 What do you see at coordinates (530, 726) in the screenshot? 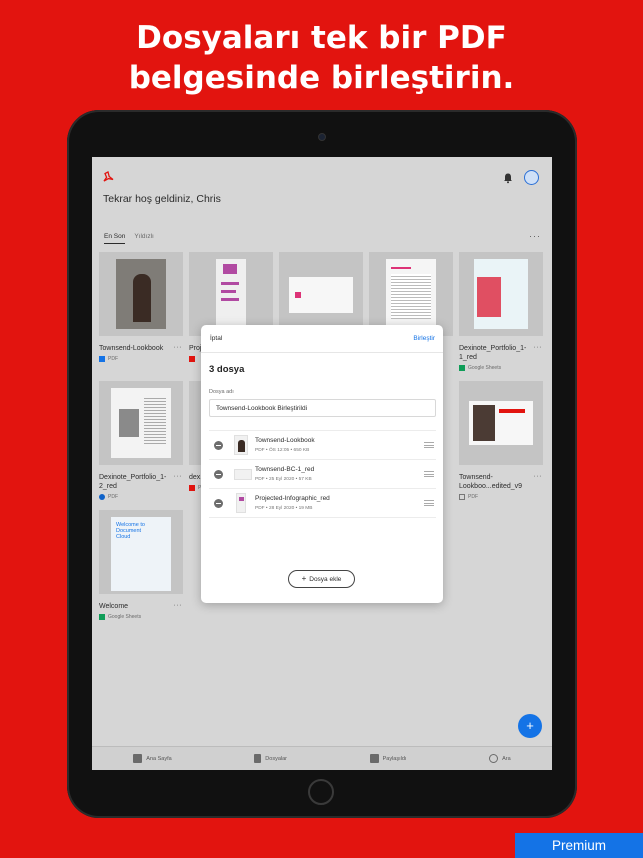
I see `add-fab-button: +` at bounding box center [530, 726].